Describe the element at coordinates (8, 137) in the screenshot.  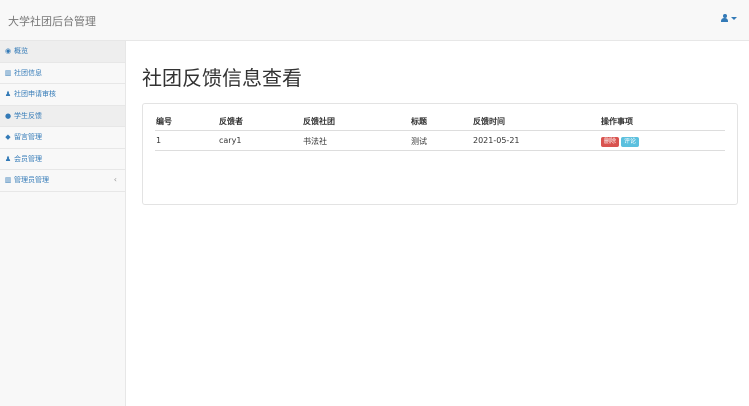
I see `comment-icon: ◆` at that location.